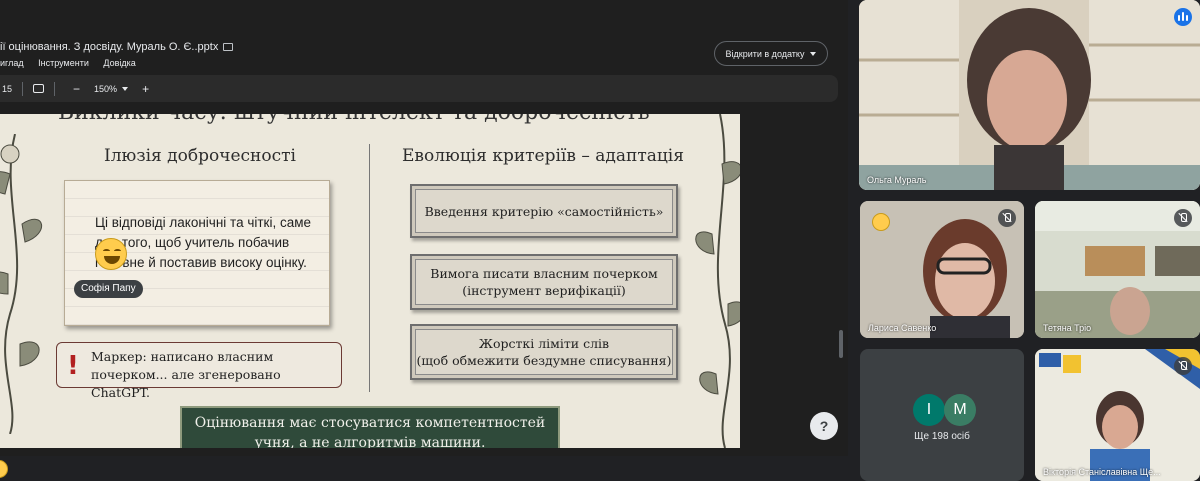 Image resolution: width=1200 pixels, height=481 pixels. What do you see at coordinates (125, 88) in the screenshot?
I see `zoom-dropdown-icon` at bounding box center [125, 88].